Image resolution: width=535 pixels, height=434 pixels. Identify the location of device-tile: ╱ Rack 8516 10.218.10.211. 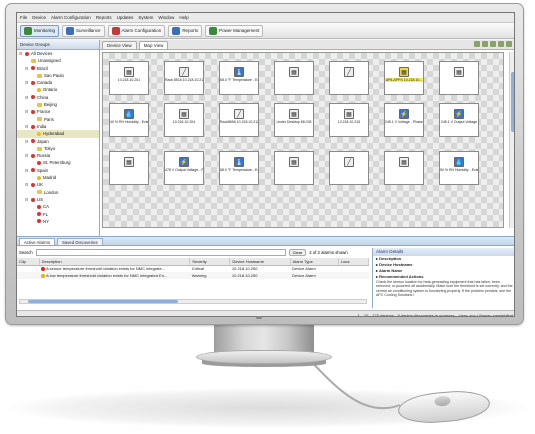
(184, 78).